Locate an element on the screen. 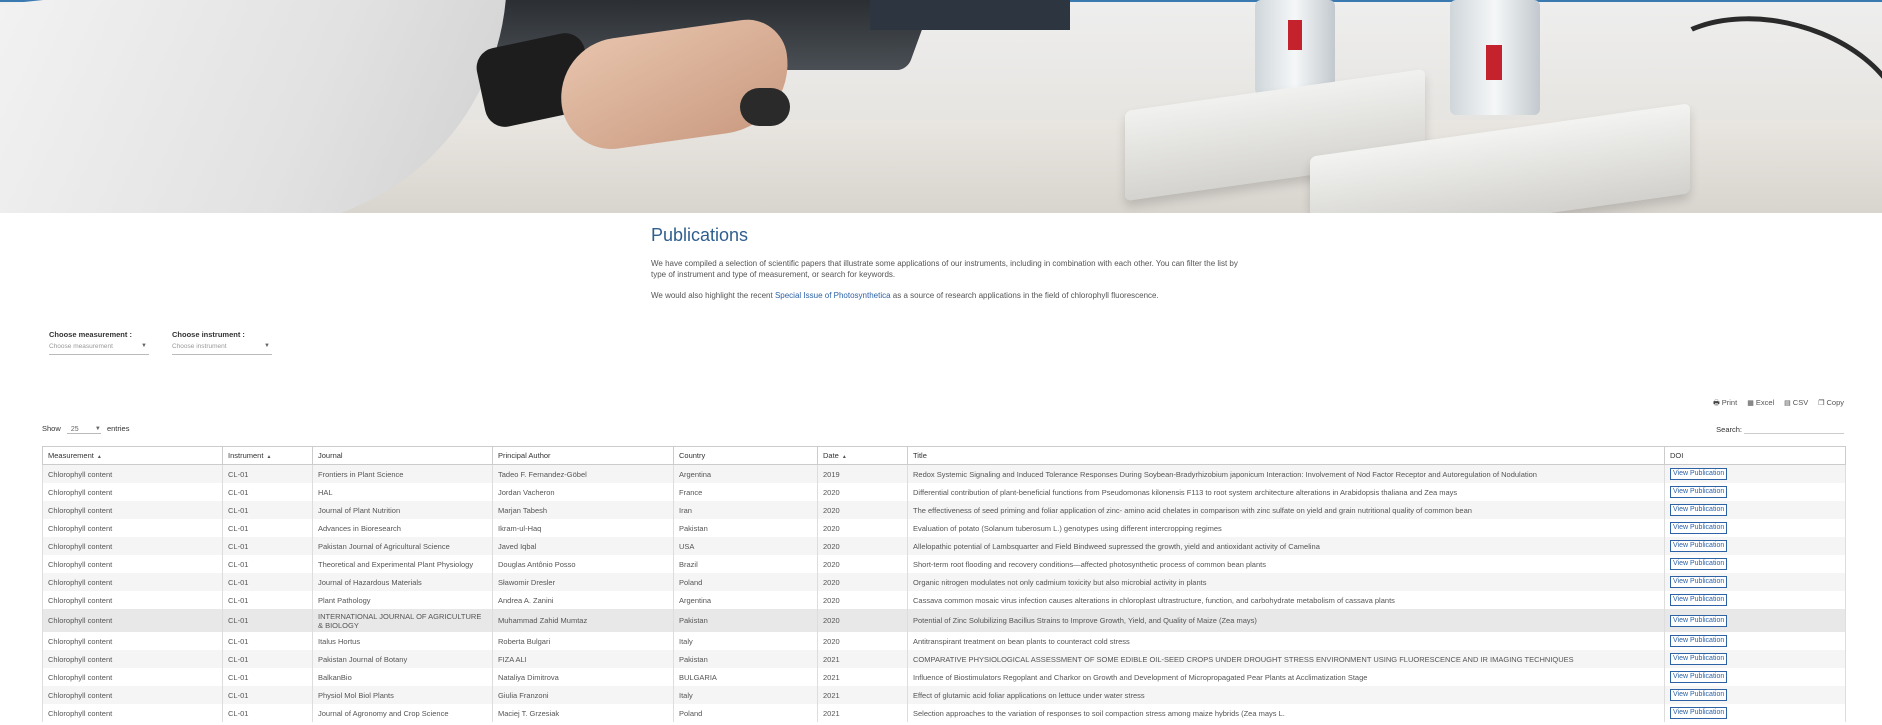 This screenshot has width=1882, height=725. cell-country: Brazil is located at coordinates (745, 564).